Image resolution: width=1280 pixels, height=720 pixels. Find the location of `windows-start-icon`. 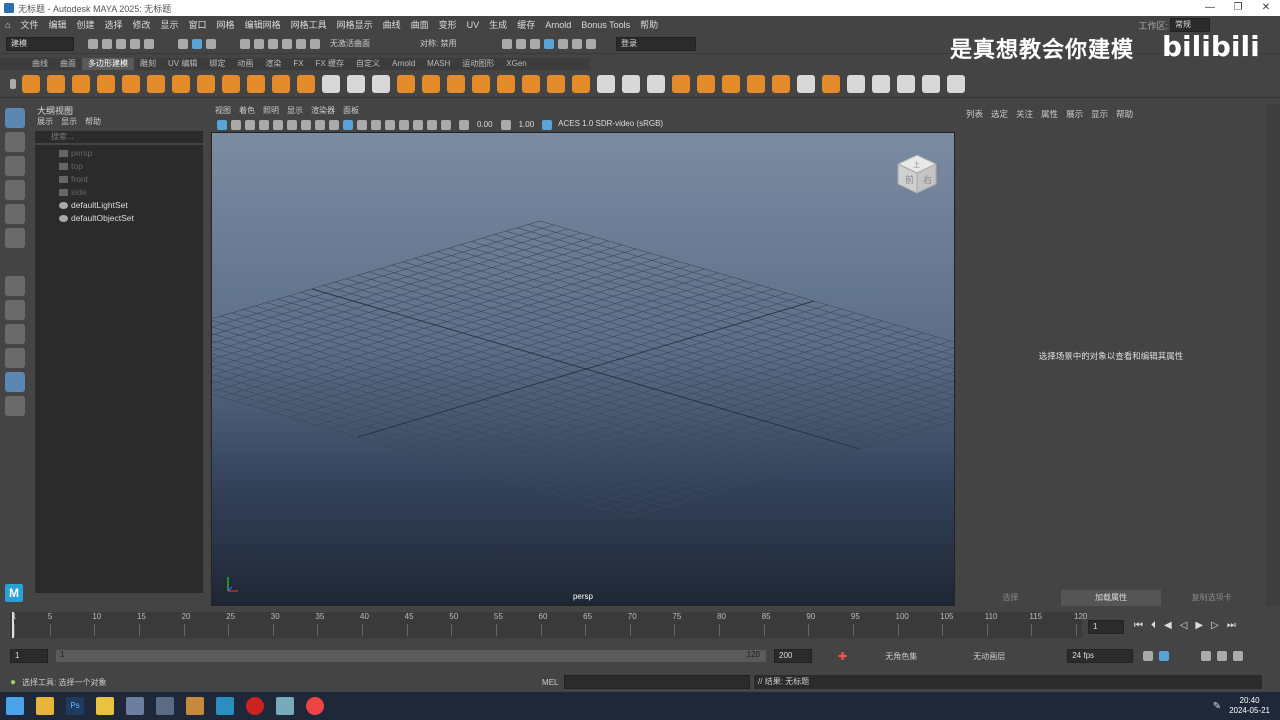

windows-start-icon is located at coordinates (15, 706).